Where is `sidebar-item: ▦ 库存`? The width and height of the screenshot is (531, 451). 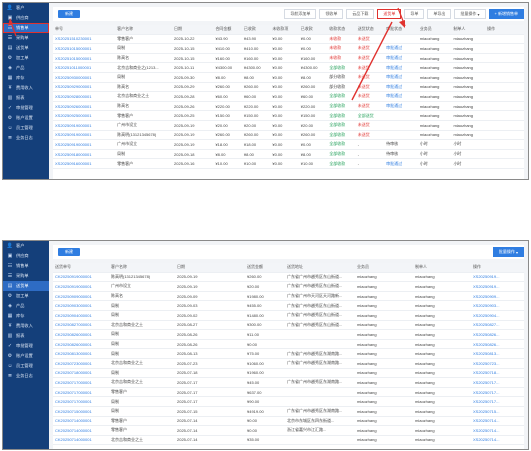
sidebar-item: ▦ 库存 is located at coordinates (26, 316).